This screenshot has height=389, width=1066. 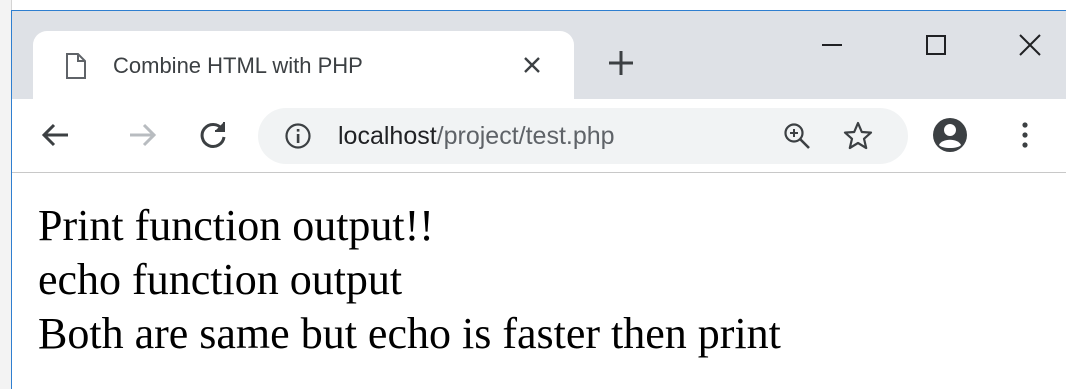 What do you see at coordinates (387, 136) in the screenshot?
I see `url-host: localhost` at bounding box center [387, 136].